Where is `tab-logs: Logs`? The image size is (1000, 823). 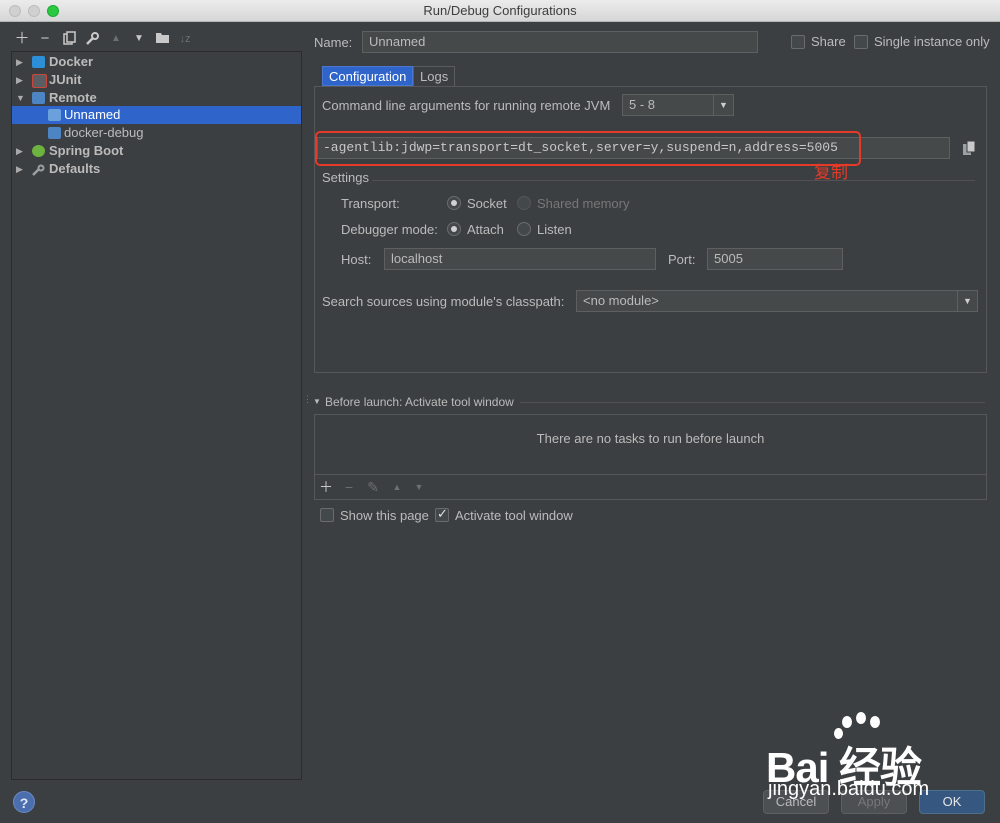 tab-logs: Logs is located at coordinates (434, 76).